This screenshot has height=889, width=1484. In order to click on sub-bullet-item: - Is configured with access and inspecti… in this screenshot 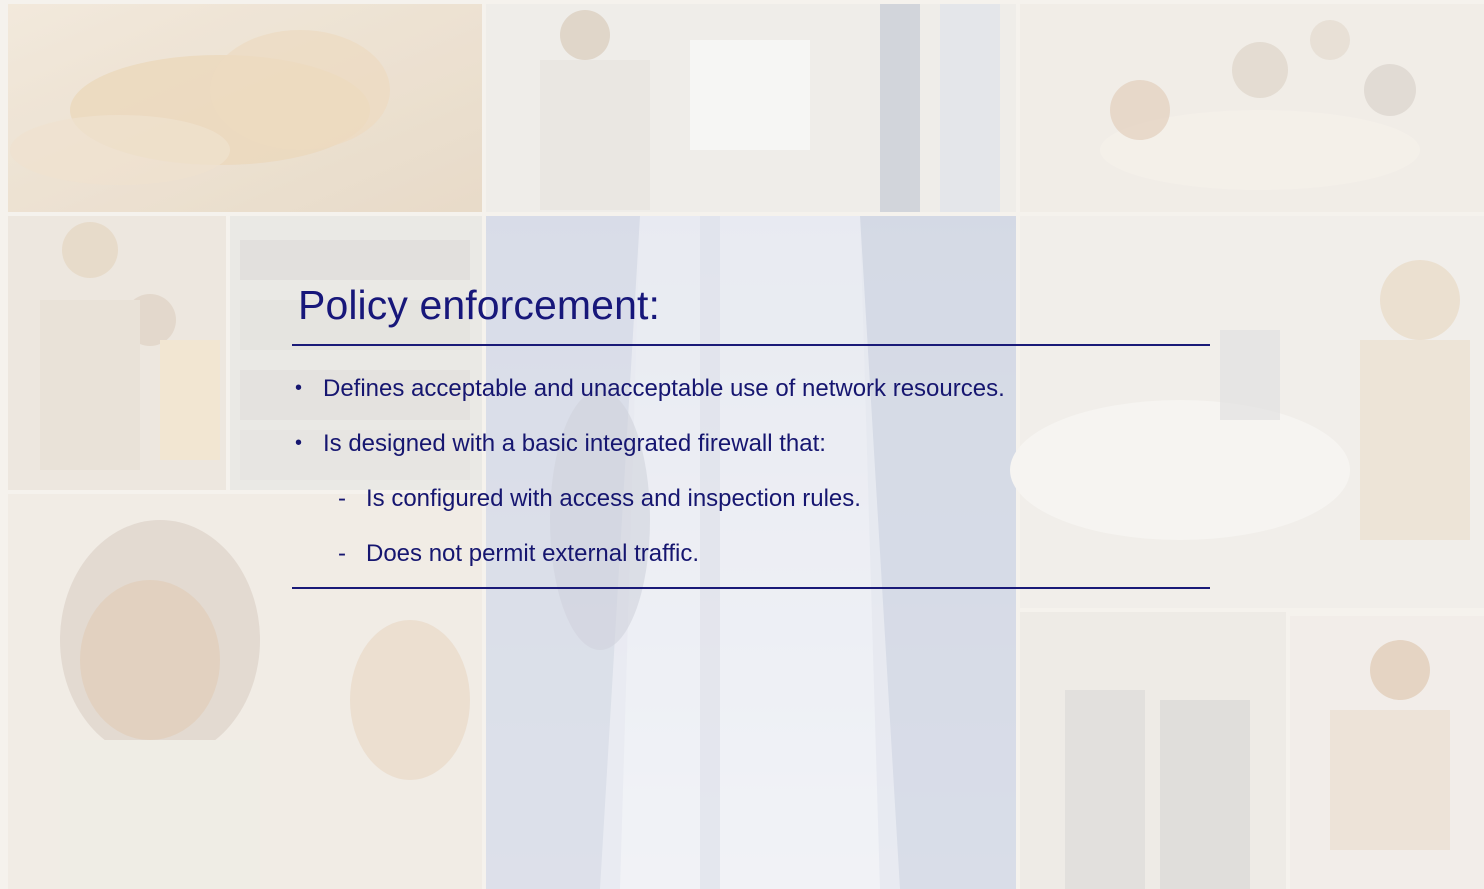, I will do `click(751, 498)`.